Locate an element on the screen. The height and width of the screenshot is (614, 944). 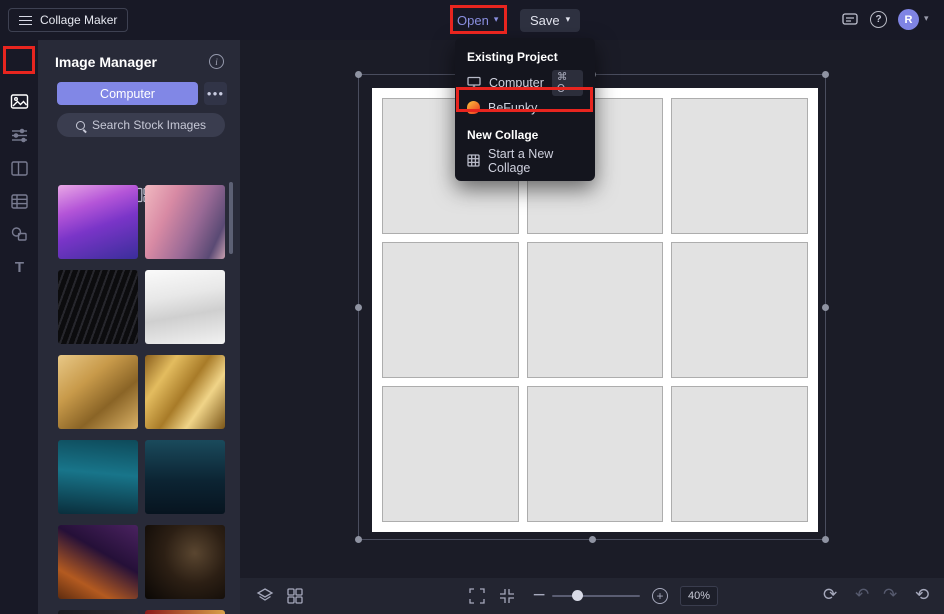
computer-source-button: Computer is located at coordinates (127, 93).